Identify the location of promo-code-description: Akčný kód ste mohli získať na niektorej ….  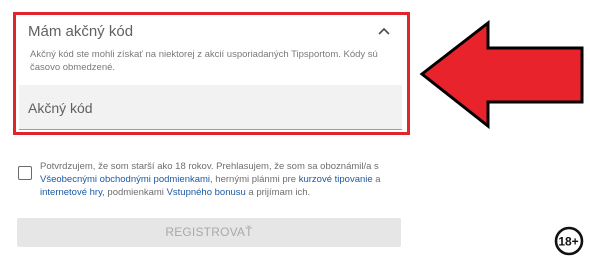
(204, 61).